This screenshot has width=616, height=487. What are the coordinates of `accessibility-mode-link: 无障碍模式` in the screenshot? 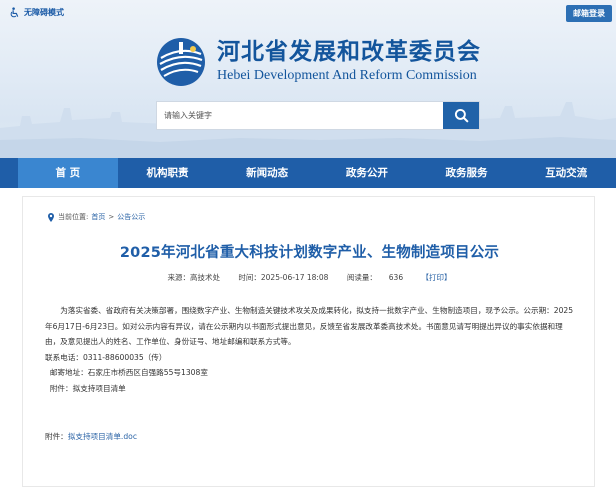 It's located at (36, 12).